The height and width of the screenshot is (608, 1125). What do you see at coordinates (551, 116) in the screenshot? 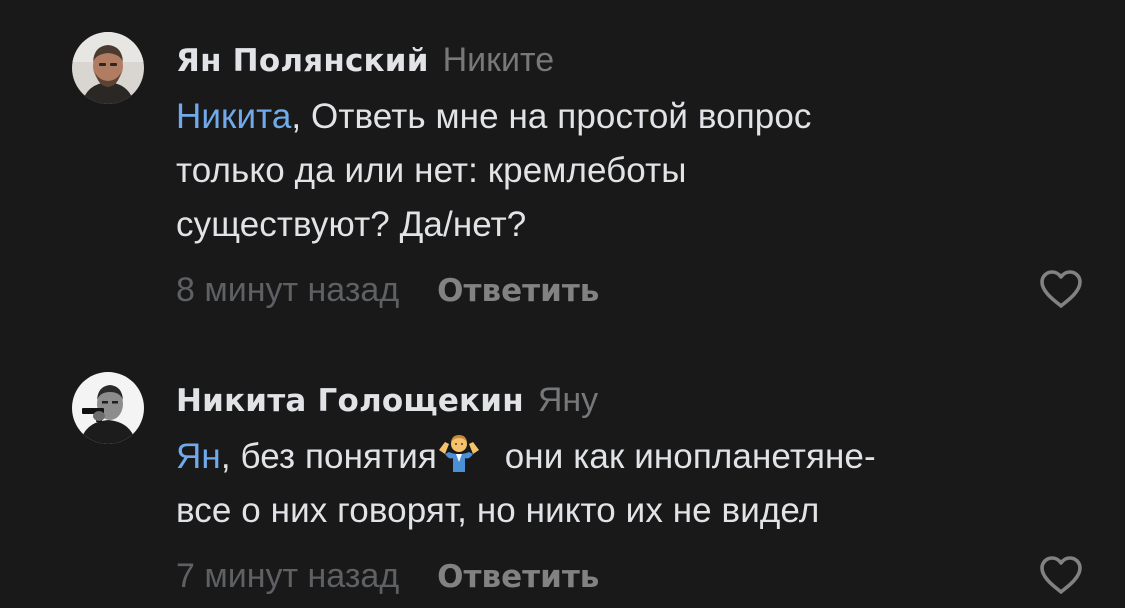
I see `comment-text-line: , Ответь мне на простой вопрос` at bounding box center [551, 116].